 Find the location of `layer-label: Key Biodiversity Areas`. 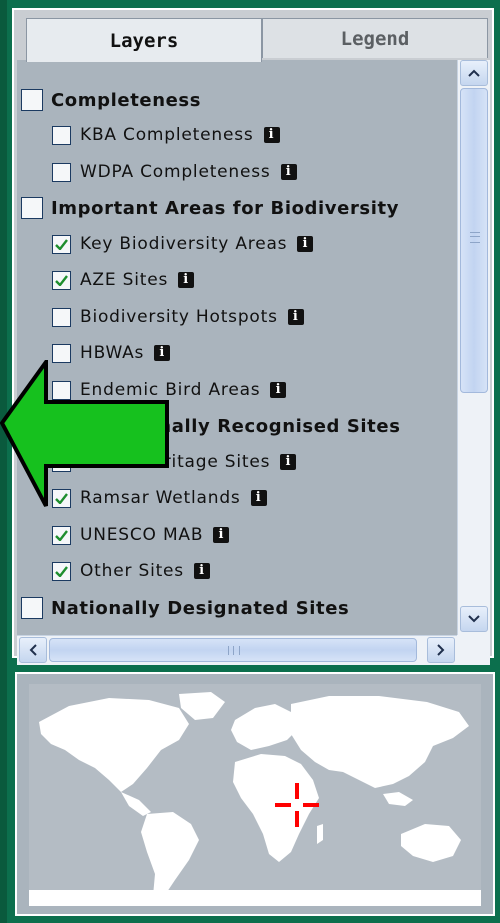

layer-label: Key Biodiversity Areas is located at coordinates (184, 244).